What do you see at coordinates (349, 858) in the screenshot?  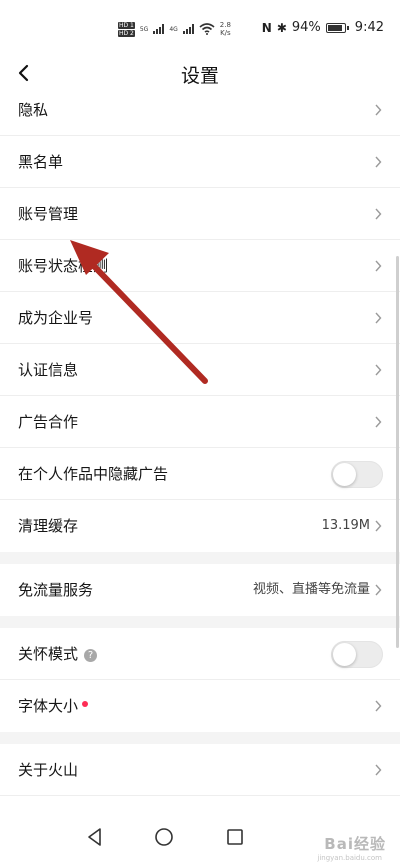 I see `watermark-url: jingyan.baidu.com` at bounding box center [349, 858].